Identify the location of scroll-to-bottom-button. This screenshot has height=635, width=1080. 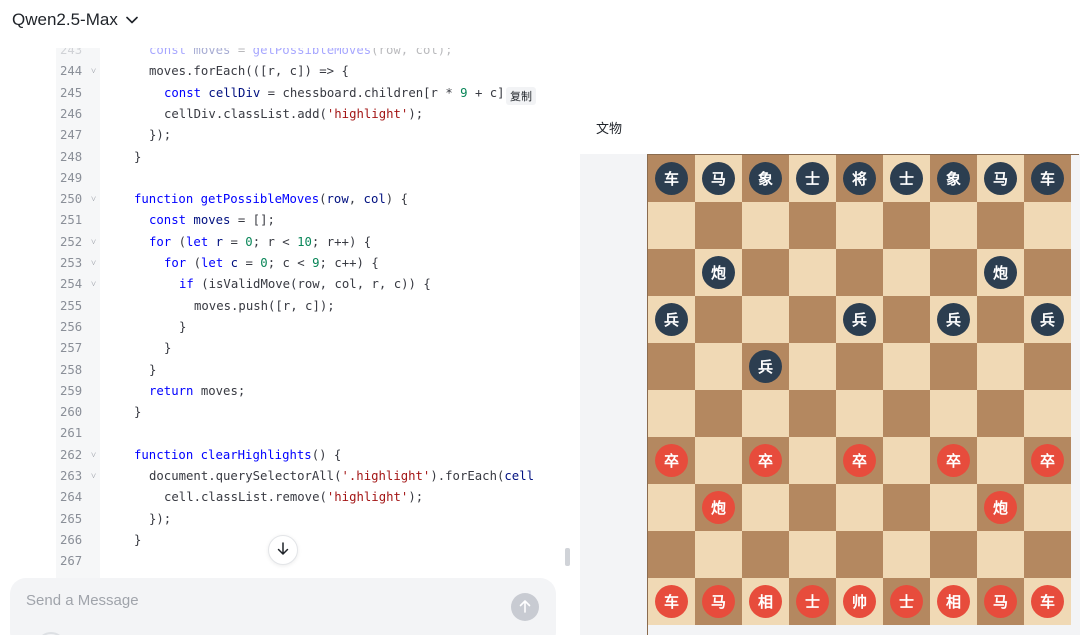
(283, 550).